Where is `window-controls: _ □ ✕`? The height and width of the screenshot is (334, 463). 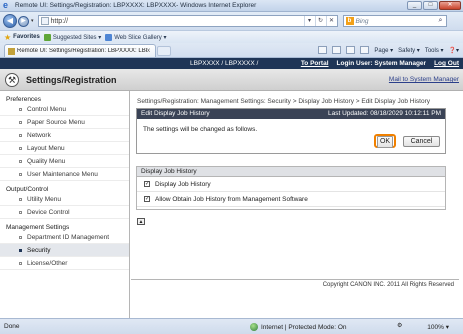 window-controls: _ □ ✕ is located at coordinates (434, 5).